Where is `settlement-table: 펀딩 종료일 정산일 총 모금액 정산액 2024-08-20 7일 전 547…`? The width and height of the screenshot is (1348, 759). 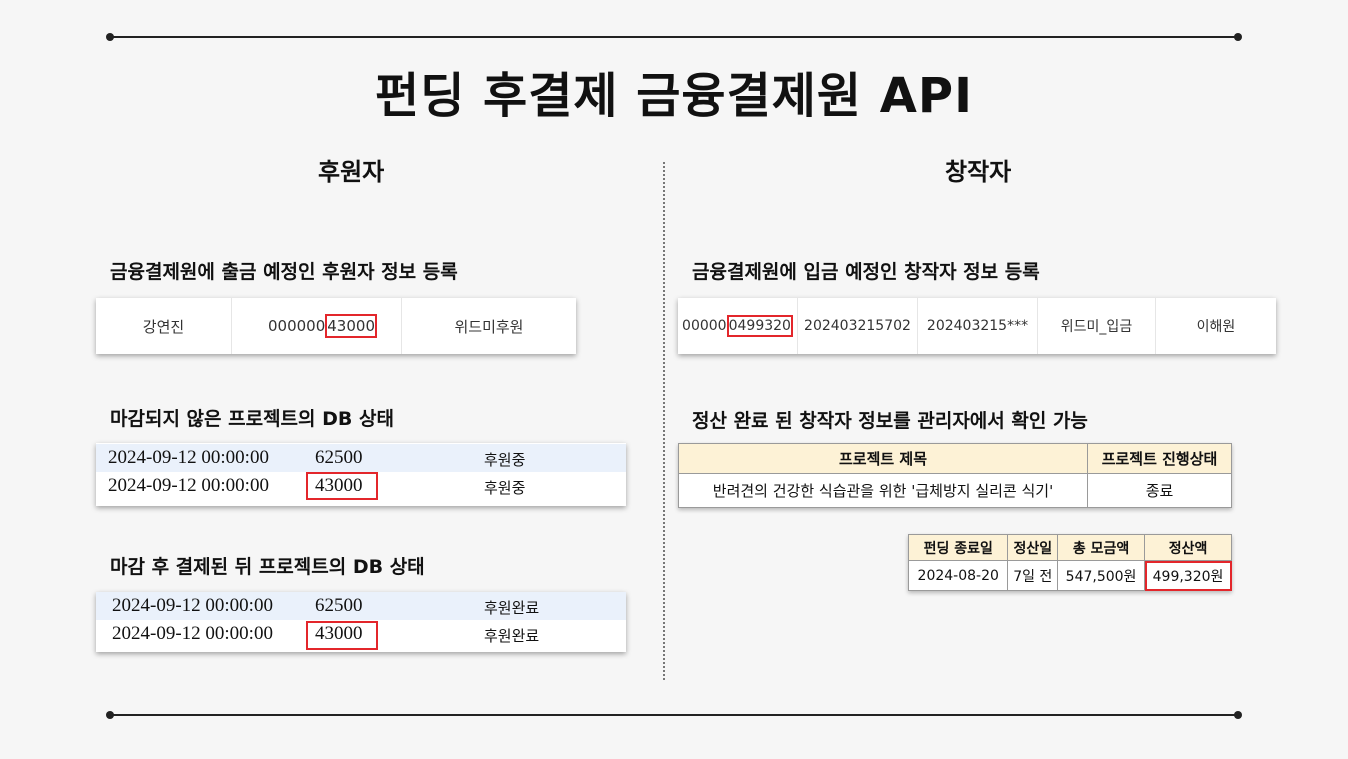 settlement-table: 펀딩 종료일 정산일 총 모금액 정산액 2024-08-20 7일 전 547… is located at coordinates (1069, 562).